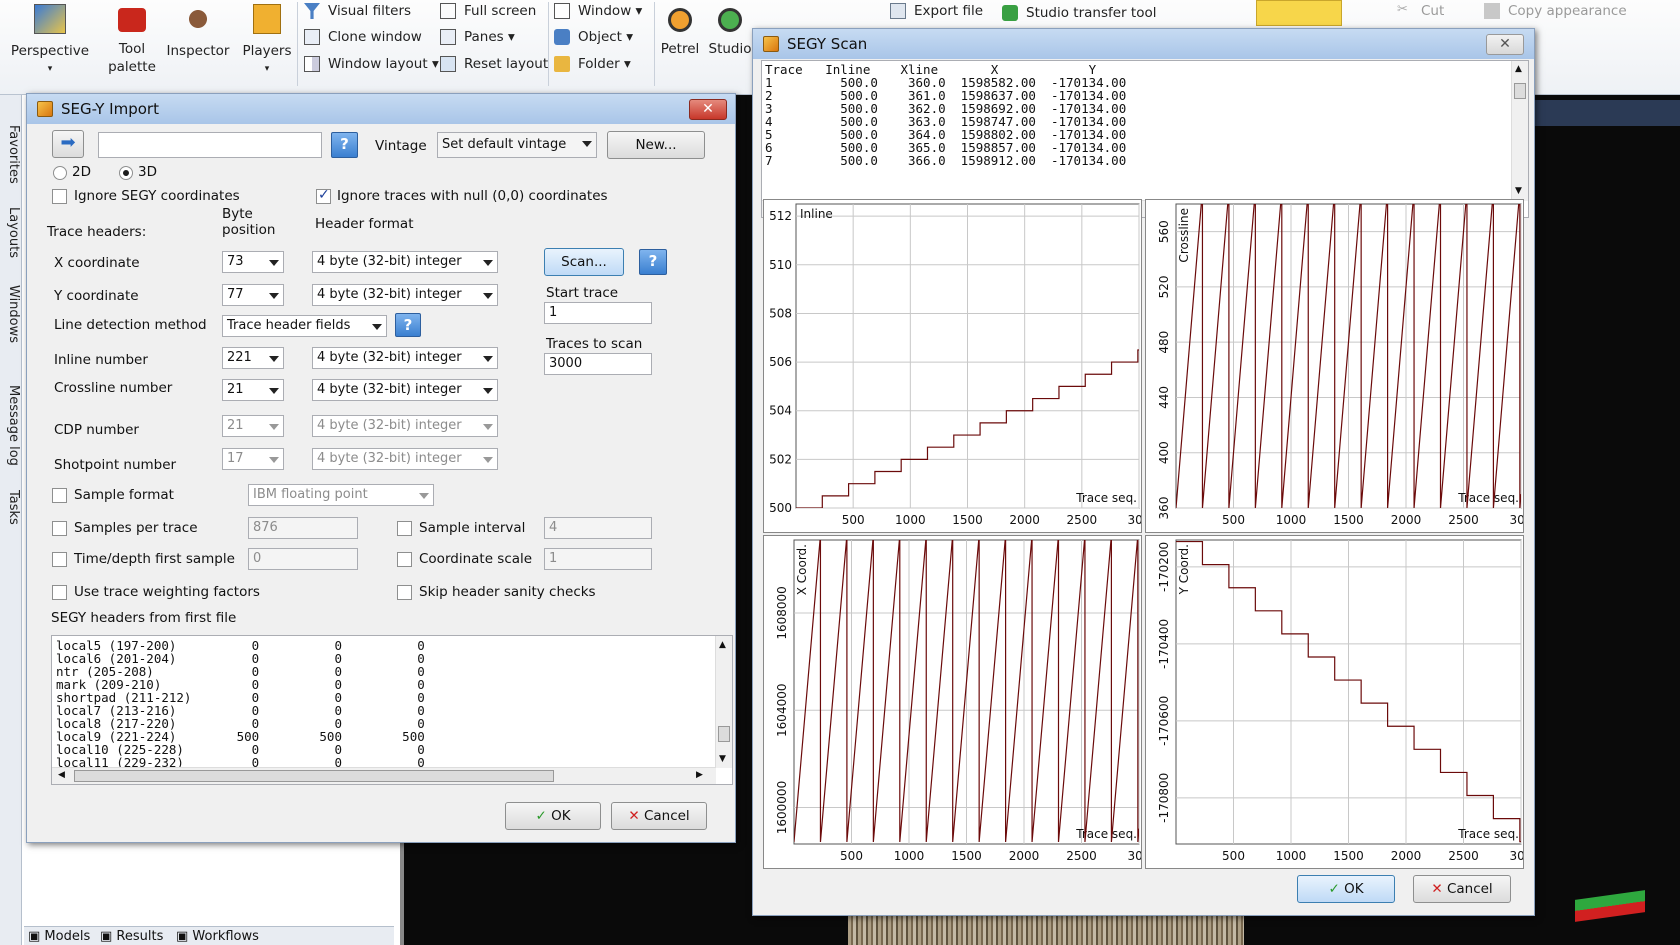 Image resolution: width=1680 pixels, height=945 pixels. Describe the element at coordinates (1299, 13) in the screenshot. I see `highlighted-button` at that location.